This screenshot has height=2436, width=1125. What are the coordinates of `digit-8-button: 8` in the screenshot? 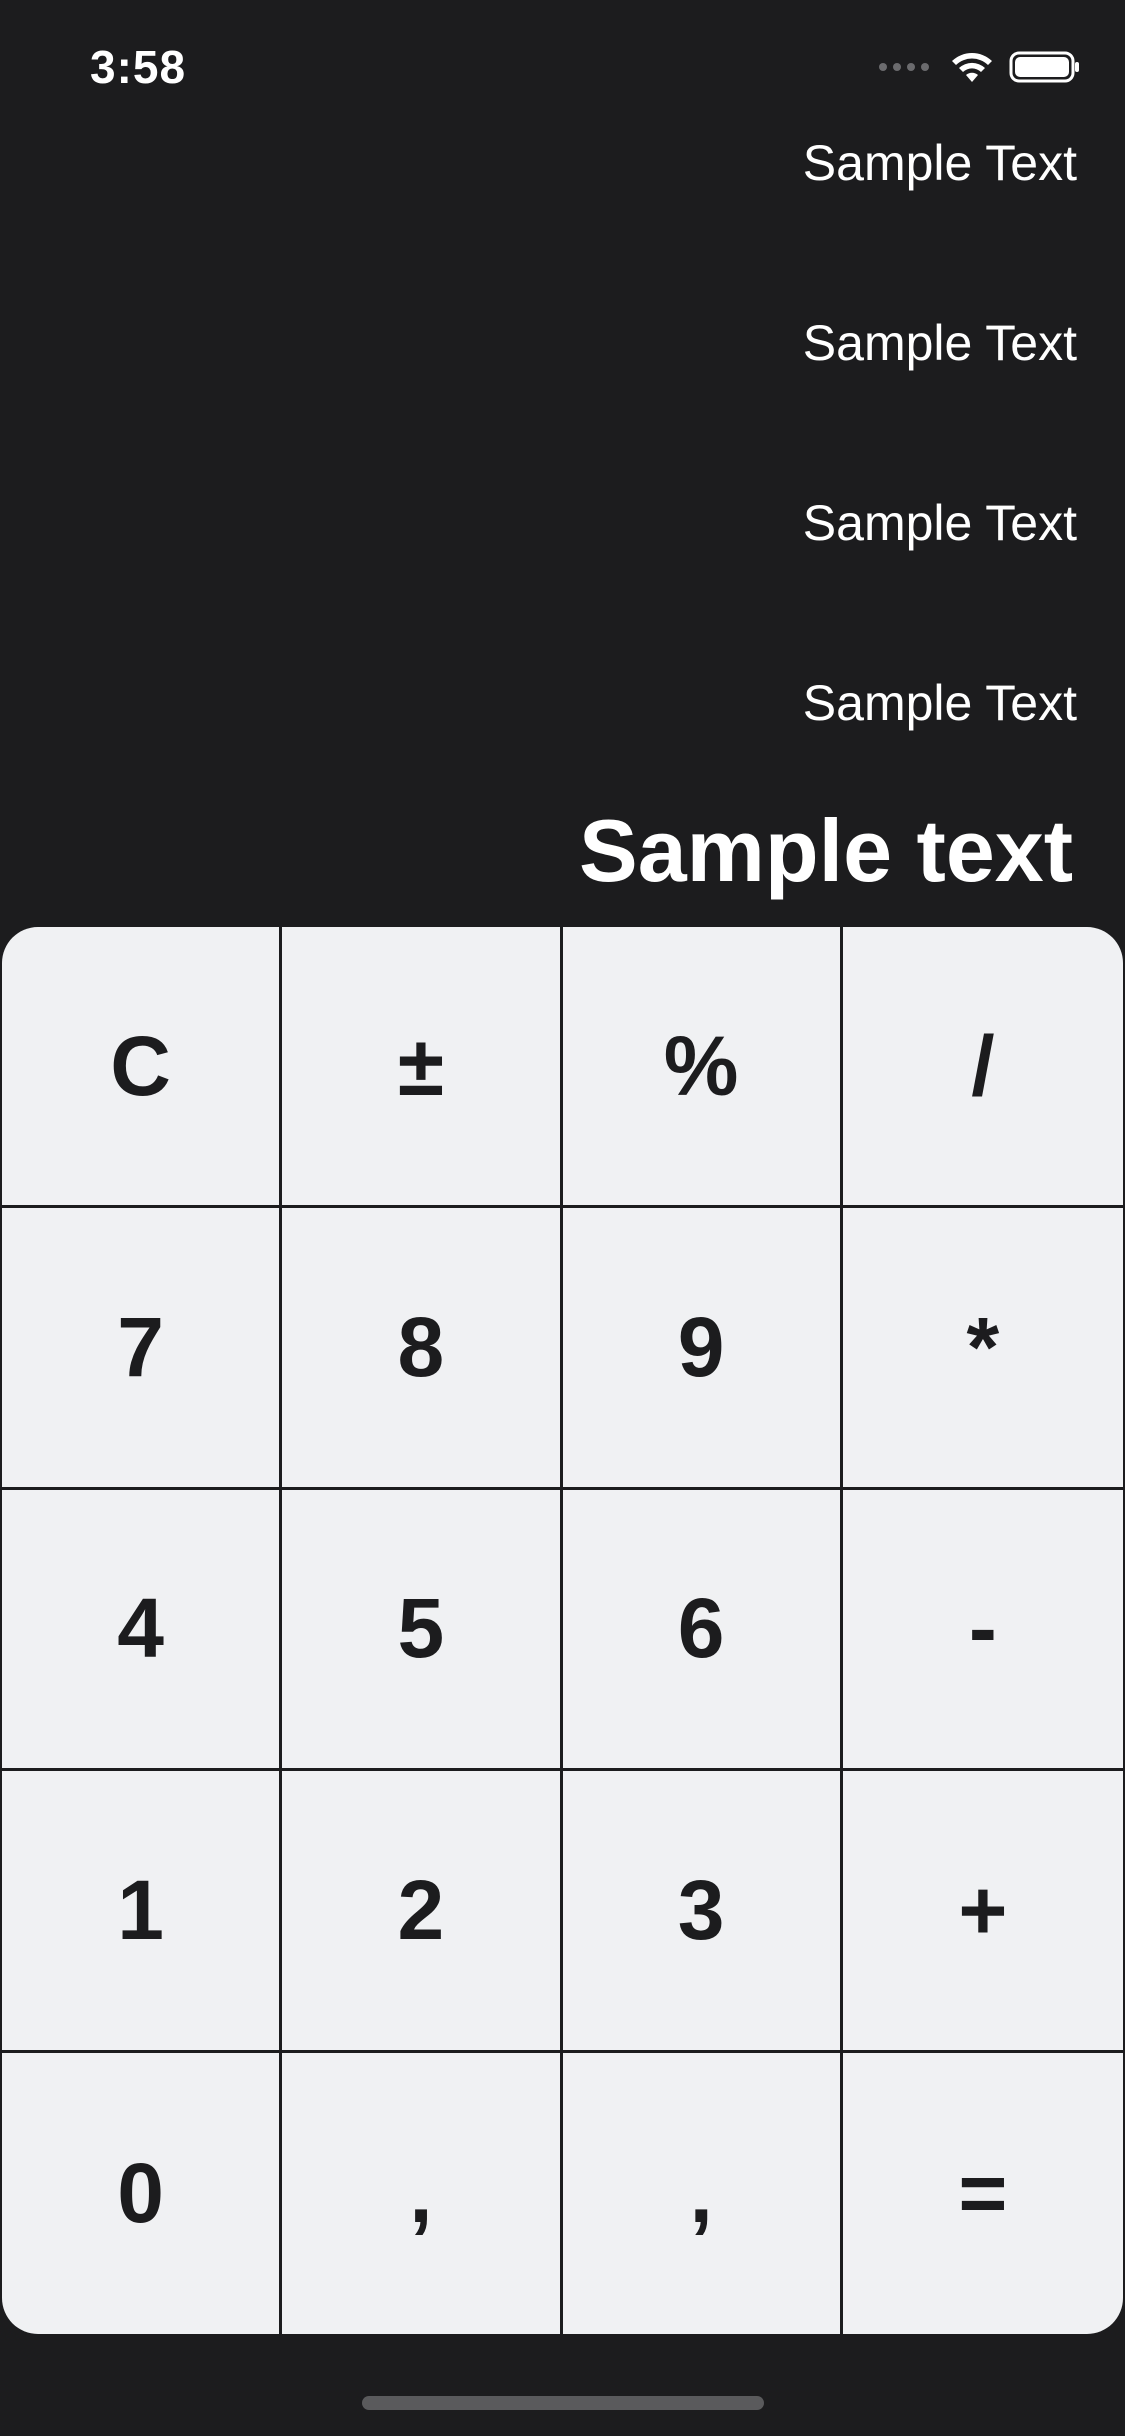 It's located at (422, 1349).